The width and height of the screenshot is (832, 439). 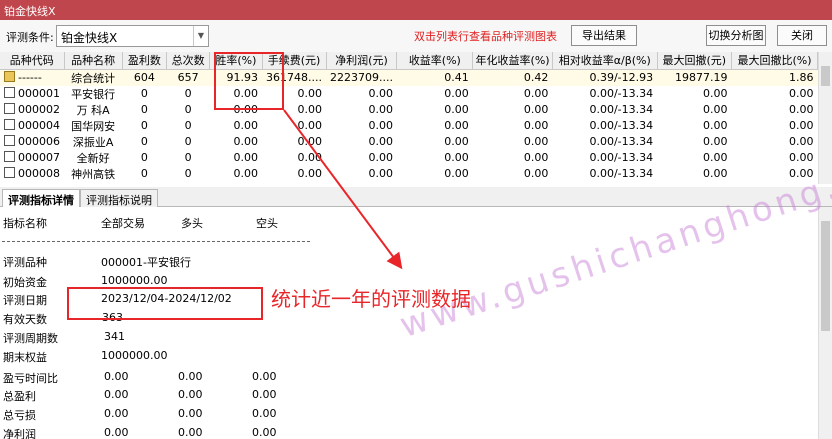 What do you see at coordinates (371, 299) in the screenshot?
I see `annotation-text: 统计近一年的评测数据` at bounding box center [371, 299].